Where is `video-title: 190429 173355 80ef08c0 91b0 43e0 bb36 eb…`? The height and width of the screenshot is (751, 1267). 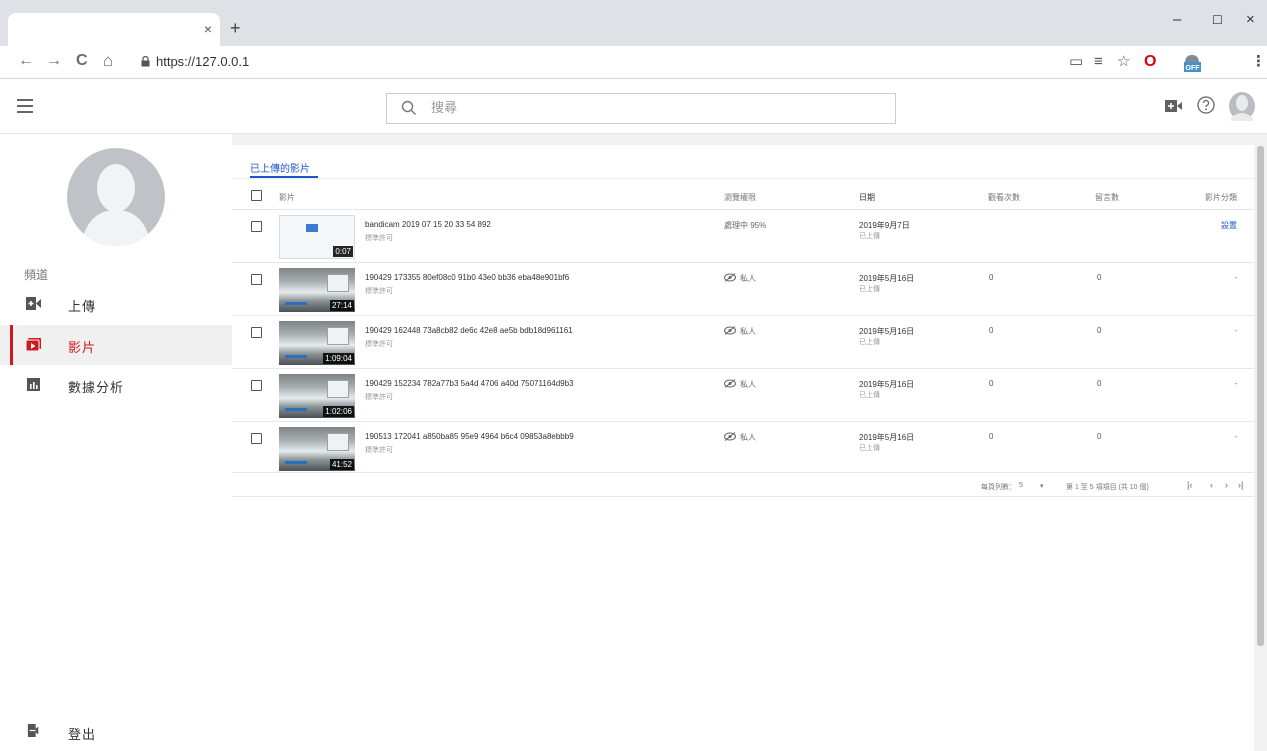 video-title: 190429 173355 80ef08c0 91b0 43e0 bb36 eb… is located at coordinates (467, 277).